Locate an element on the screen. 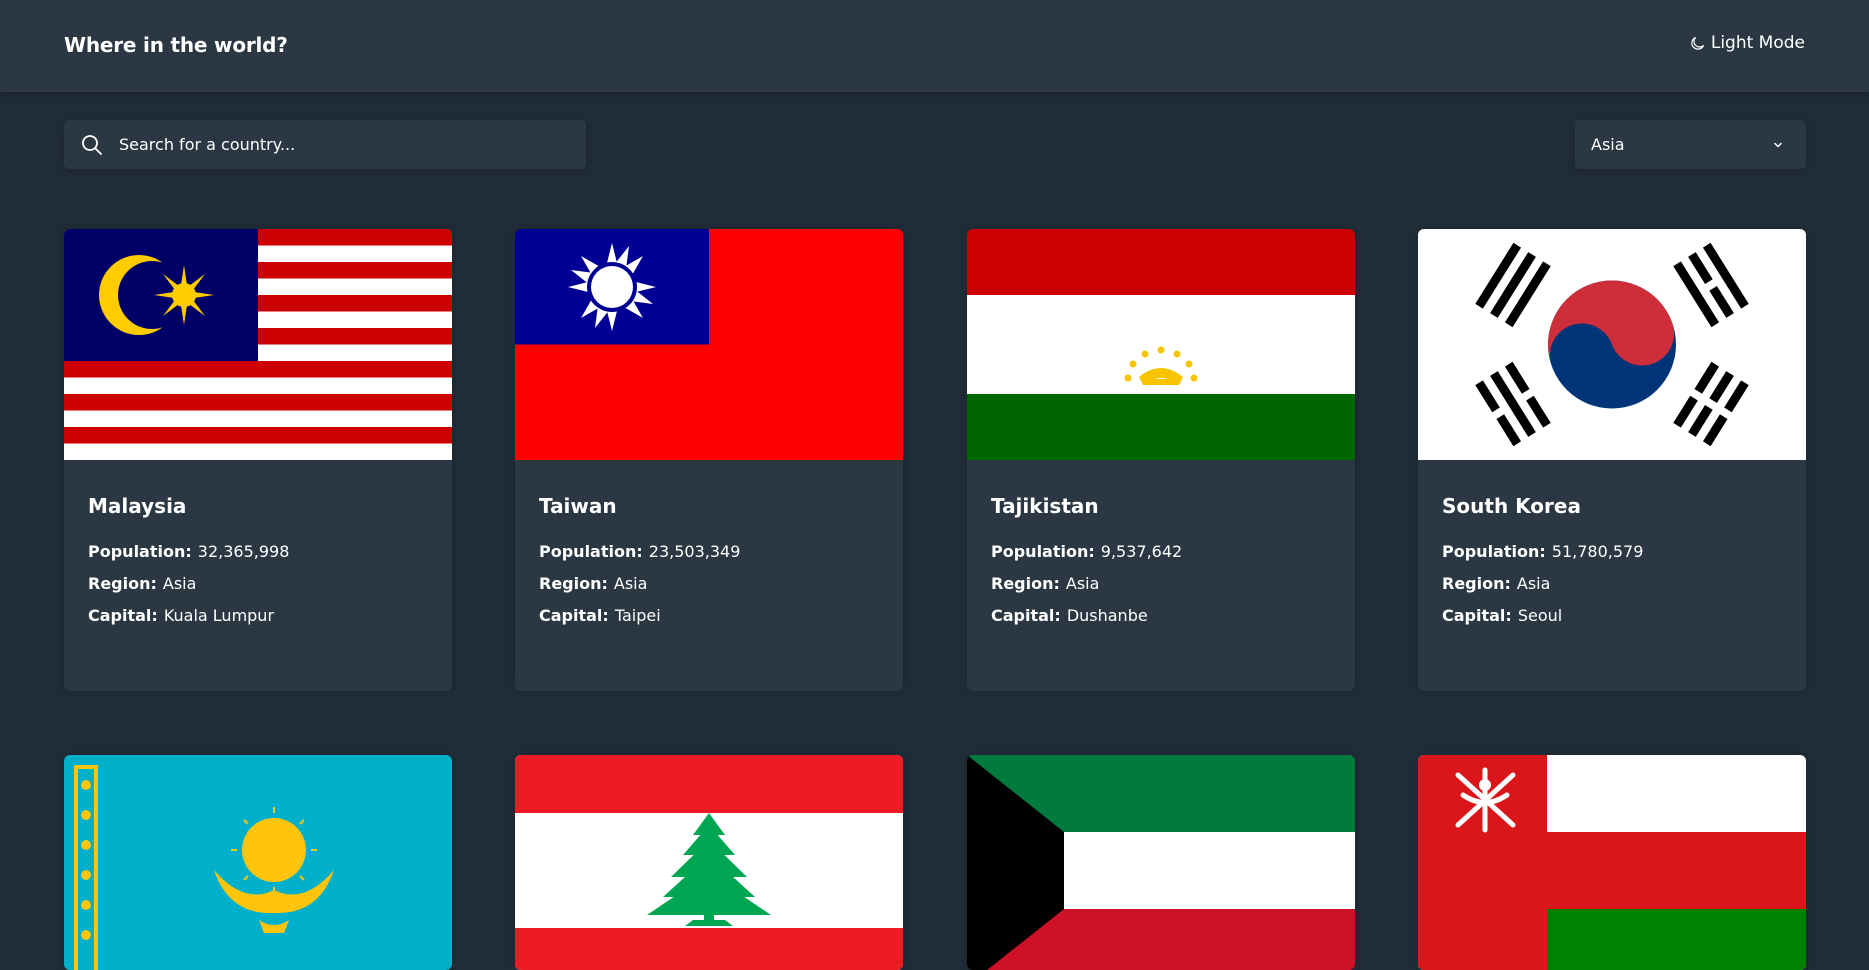 This screenshot has width=1869, height=970. theme-toggle-button: Light Mode is located at coordinates (1747, 43).